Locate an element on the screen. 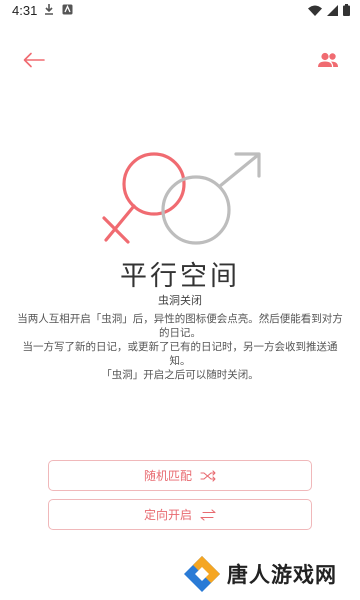 Image resolution: width=360 pixels, height=600 pixels. shuffle-icon is located at coordinates (208, 475).